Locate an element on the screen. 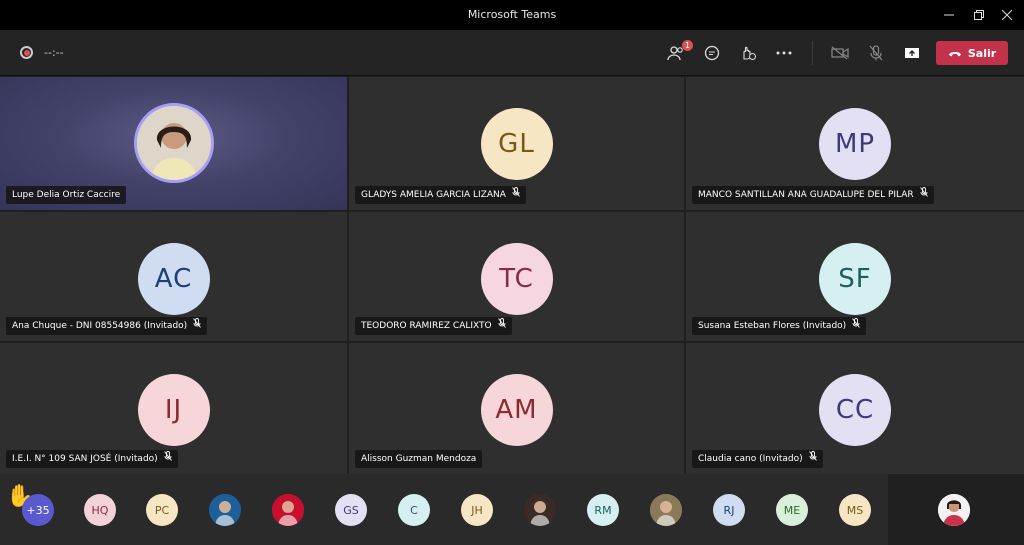  strip-participant-initials: RJ is located at coordinates (729, 510).